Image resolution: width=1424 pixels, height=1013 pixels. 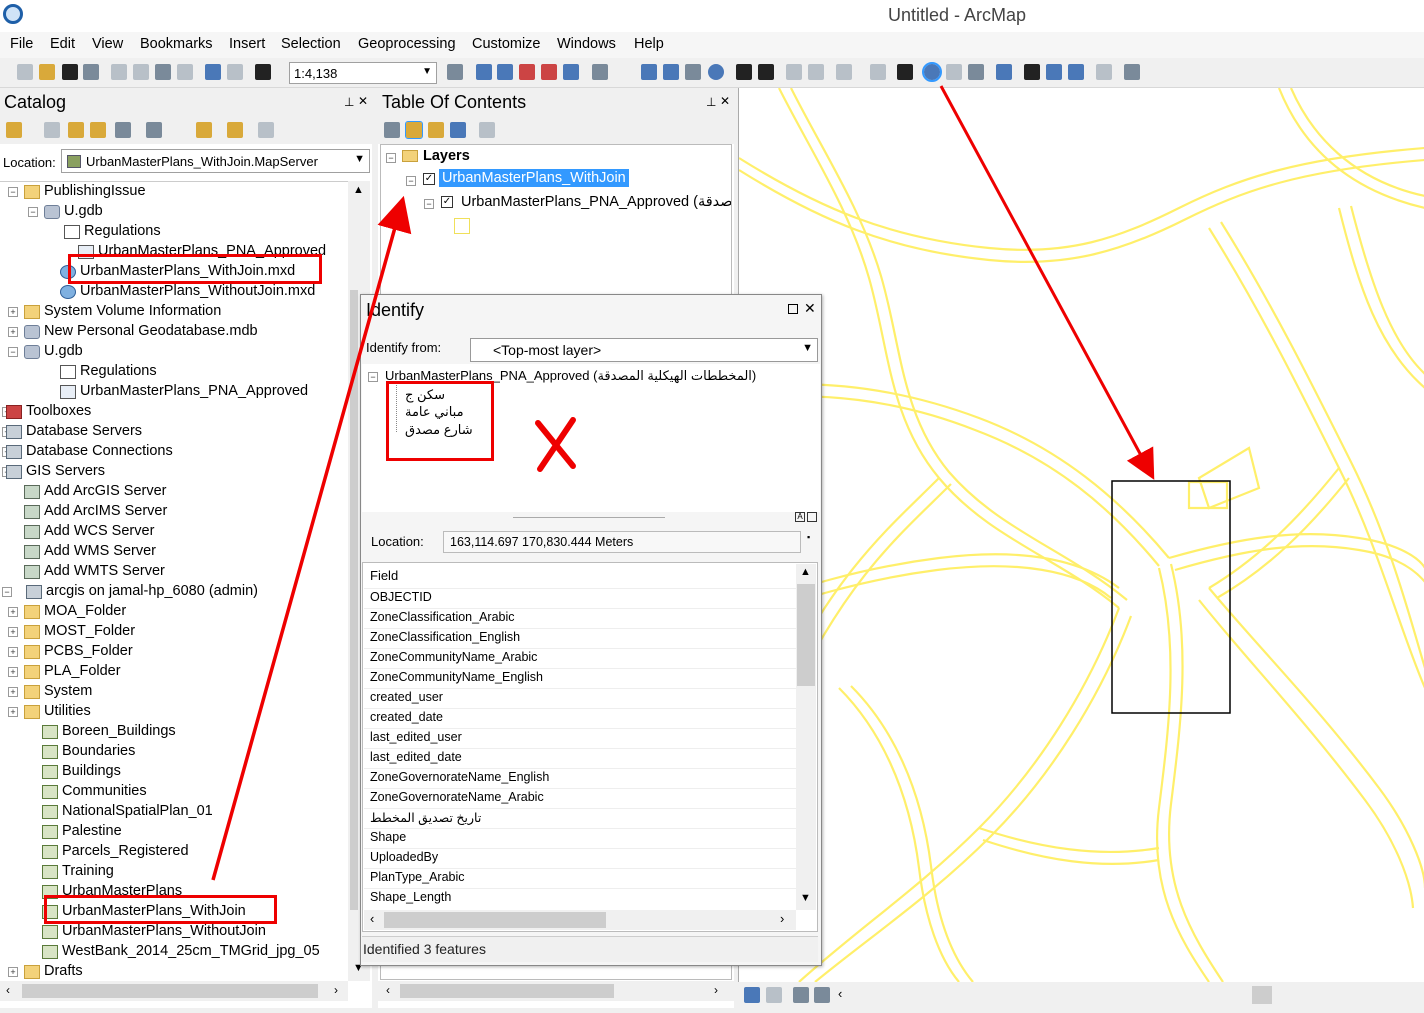 I want to click on measure-icon, so click(x=1004, y=72).